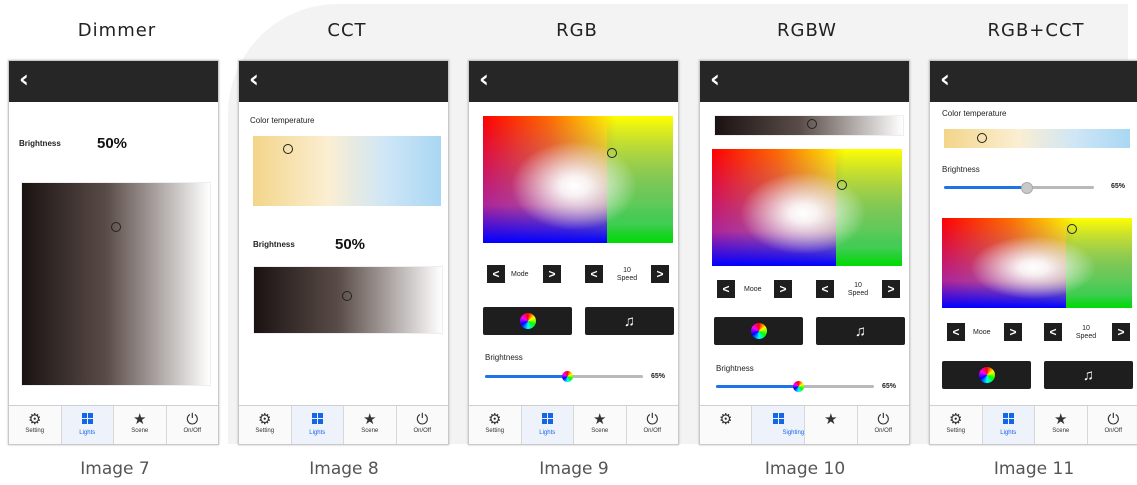 This screenshot has width=1137, height=485. Describe the element at coordinates (779, 425) in the screenshot. I see `nav-lights: Sighting` at that location.